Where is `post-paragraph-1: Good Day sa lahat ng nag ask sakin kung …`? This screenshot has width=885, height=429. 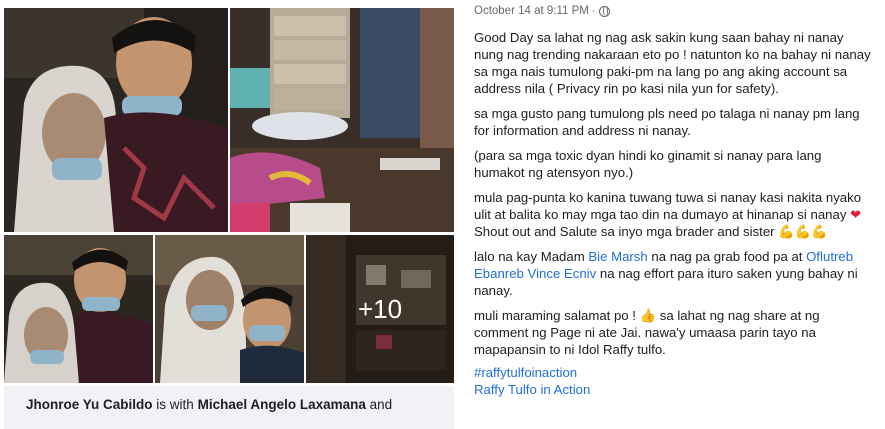 post-paragraph-1: Good Day sa lahat ng nag ask sakin kung … is located at coordinates (672, 63).